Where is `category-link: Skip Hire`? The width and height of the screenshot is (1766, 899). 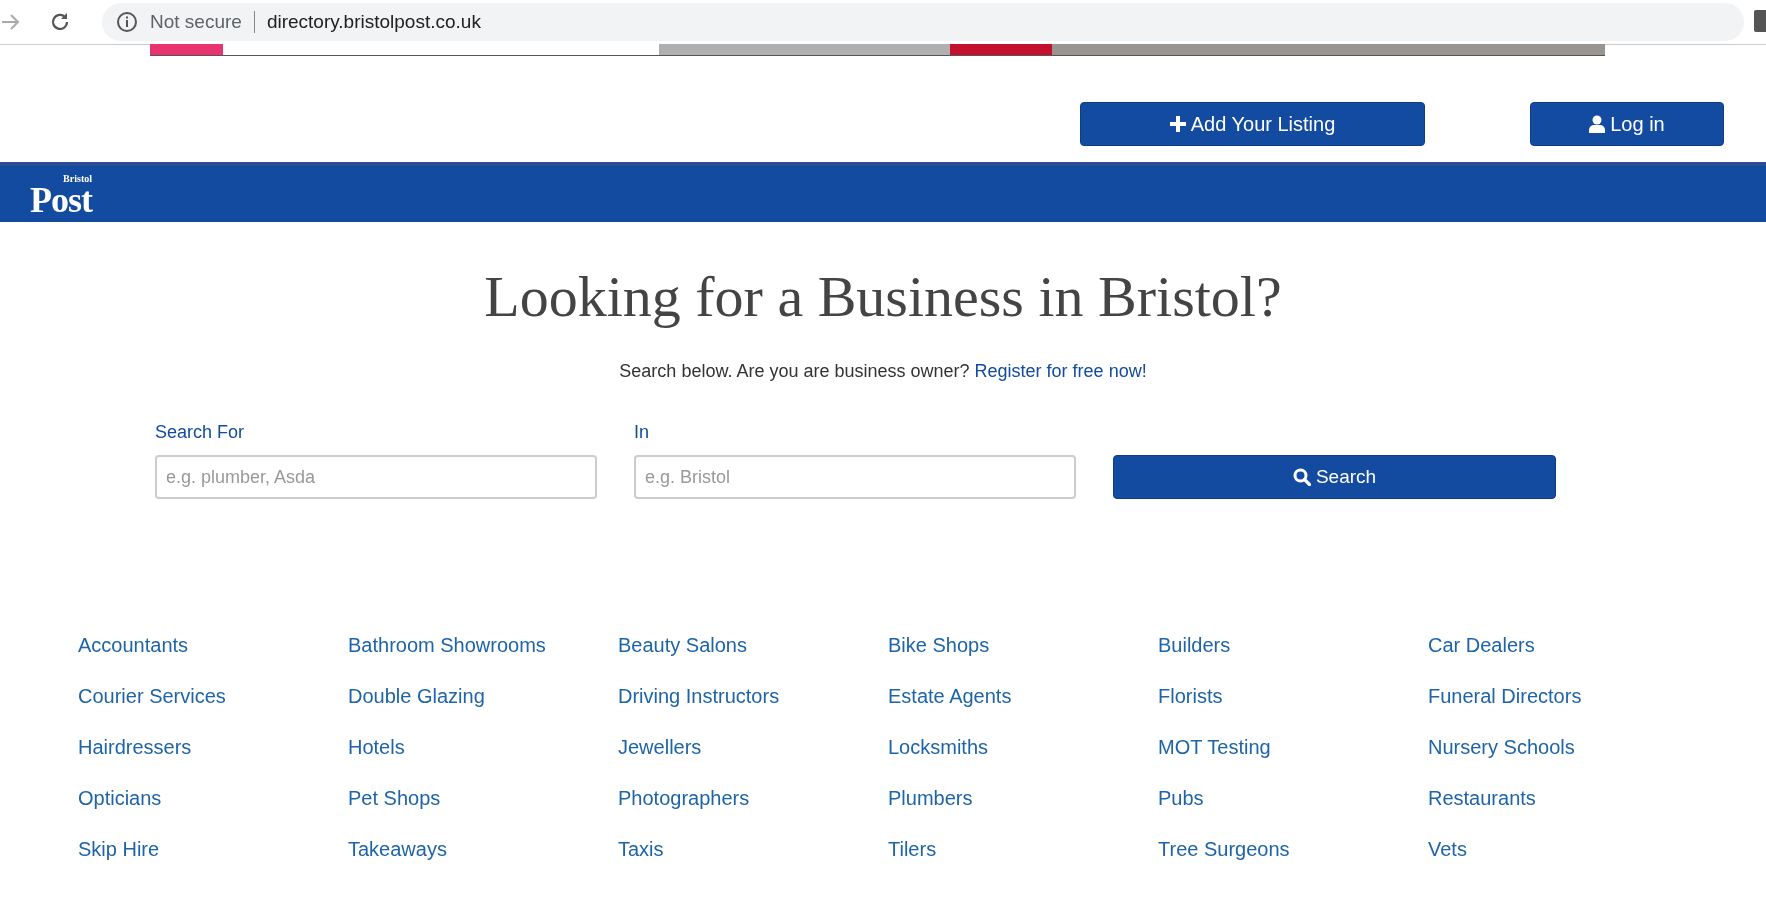
category-link: Skip Hire is located at coordinates (119, 849).